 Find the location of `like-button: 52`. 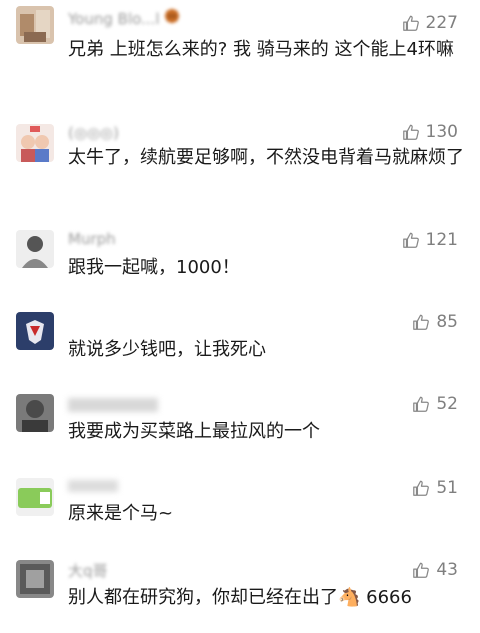

like-button: 52 is located at coordinates (435, 404).